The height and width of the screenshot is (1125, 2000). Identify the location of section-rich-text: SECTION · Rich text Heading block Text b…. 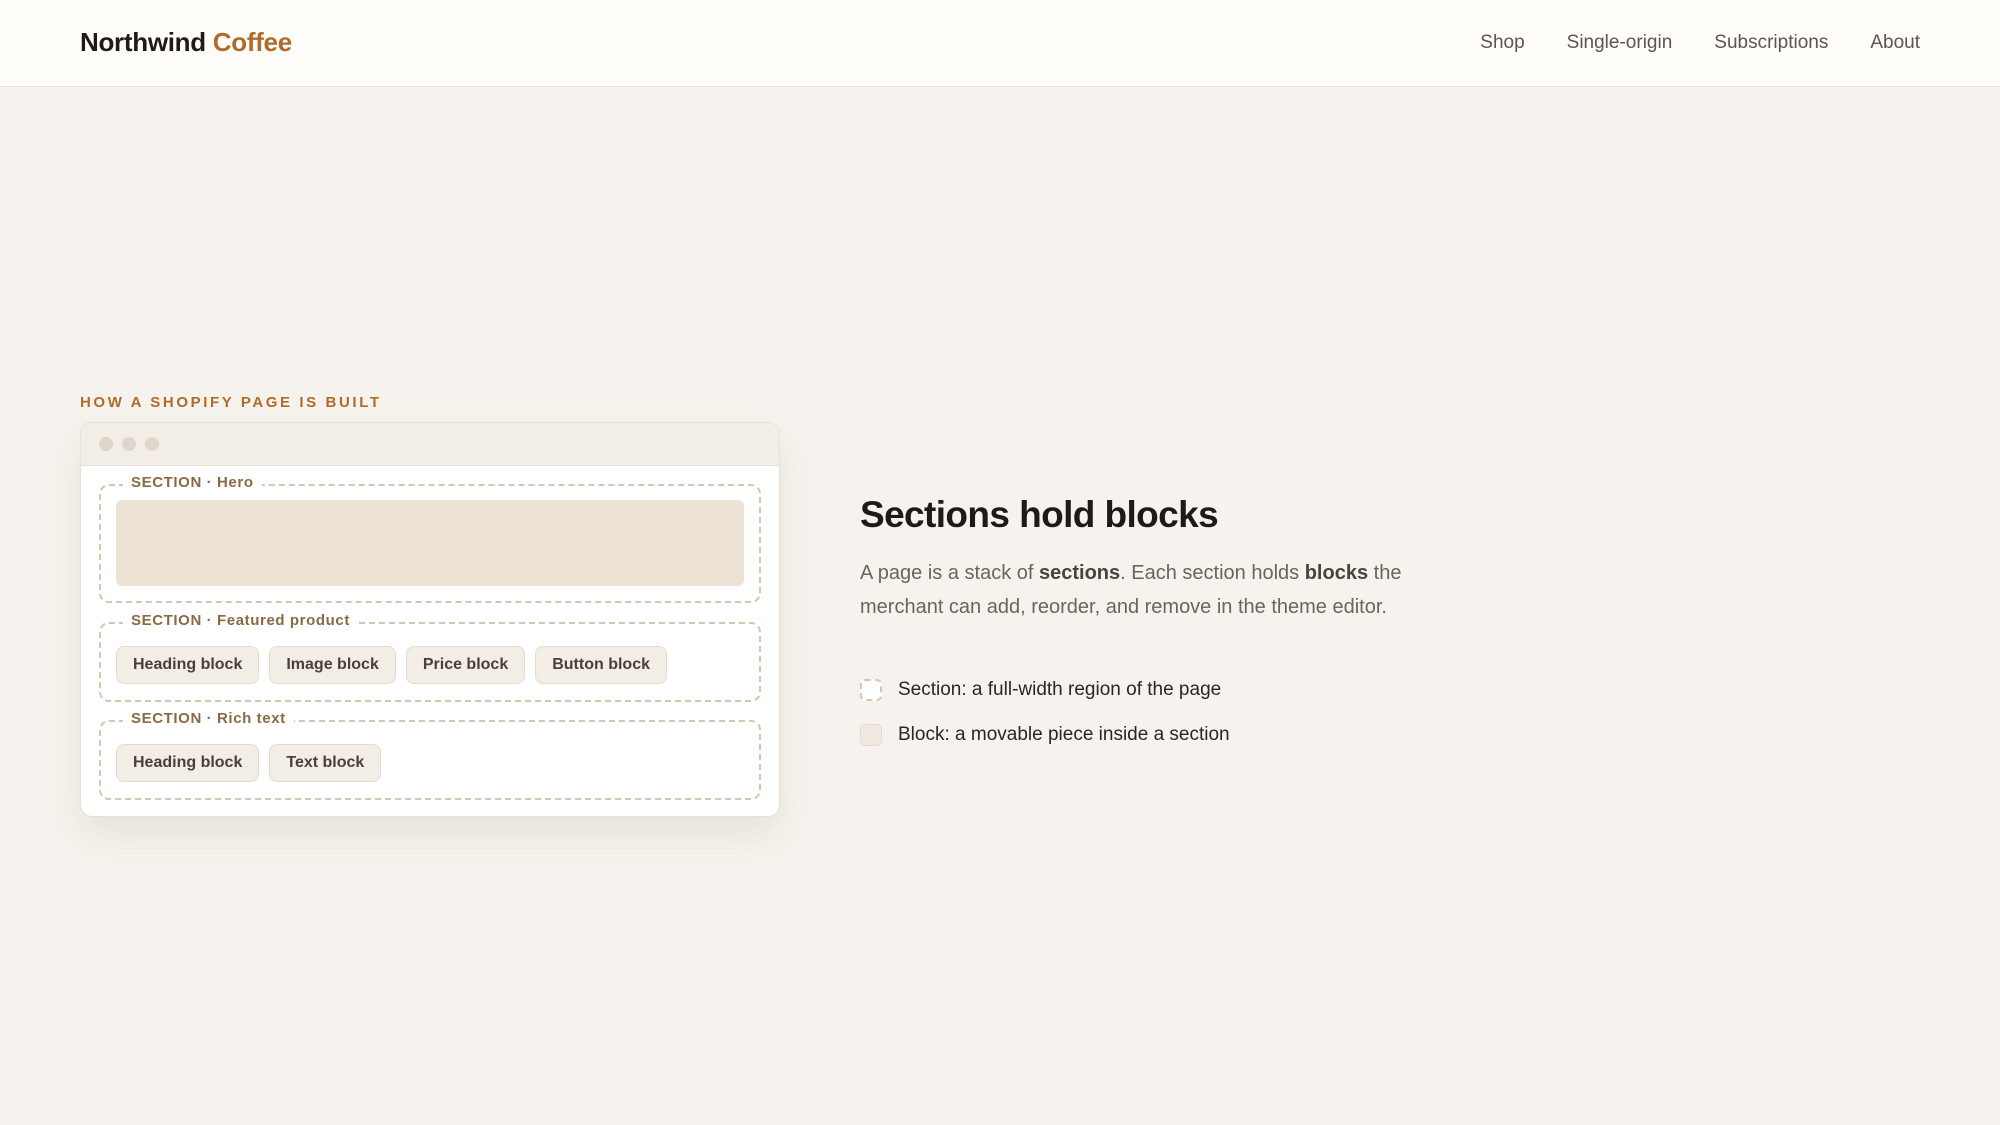
(430, 755).